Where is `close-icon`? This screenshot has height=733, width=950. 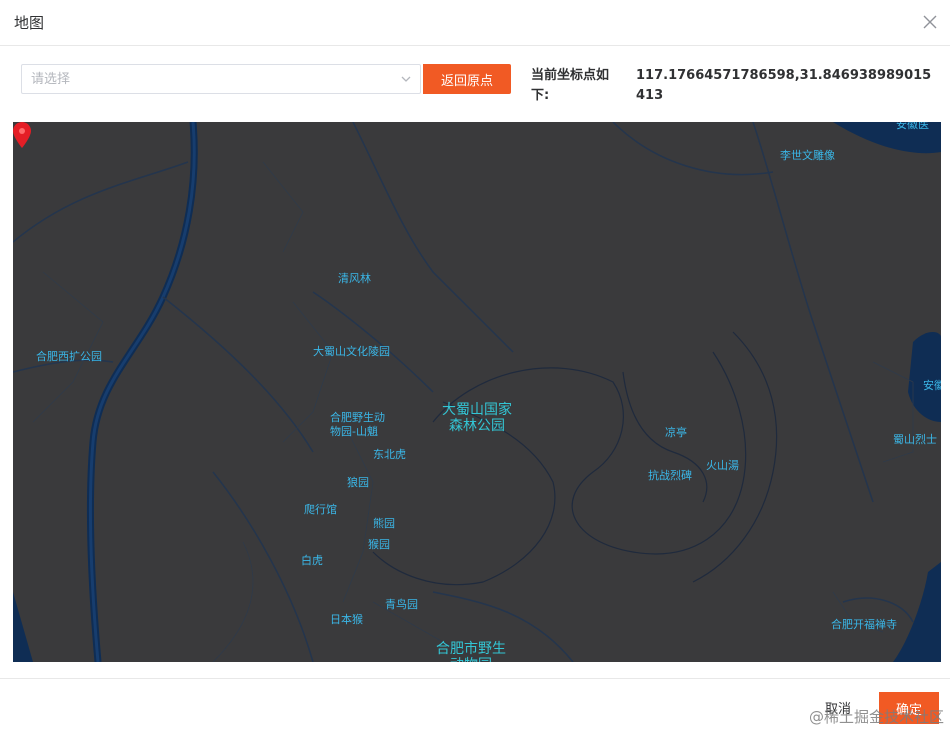
close-icon is located at coordinates (930, 22).